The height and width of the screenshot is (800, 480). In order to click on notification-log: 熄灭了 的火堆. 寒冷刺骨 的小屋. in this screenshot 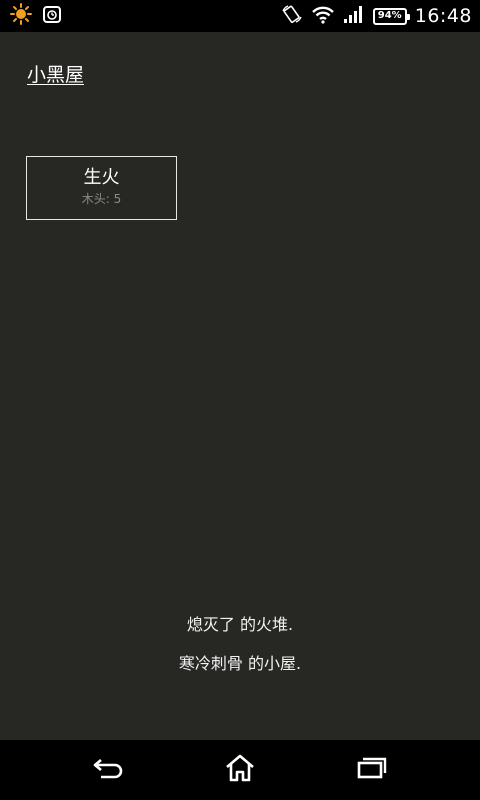, I will do `click(240, 654)`.